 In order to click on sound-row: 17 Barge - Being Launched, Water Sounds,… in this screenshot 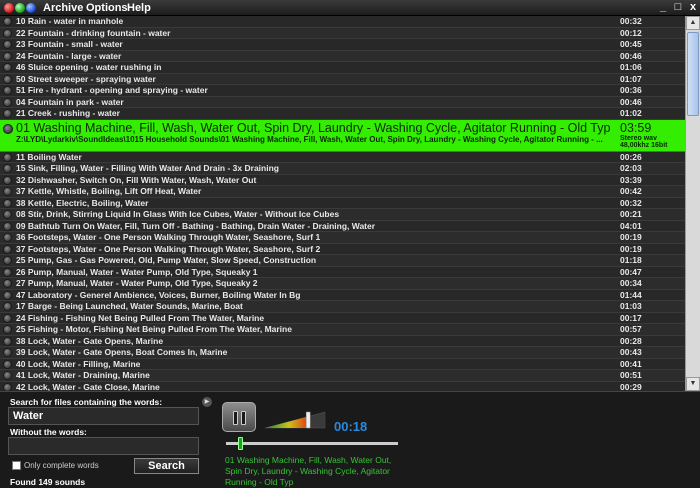, I will do `click(342, 307)`.